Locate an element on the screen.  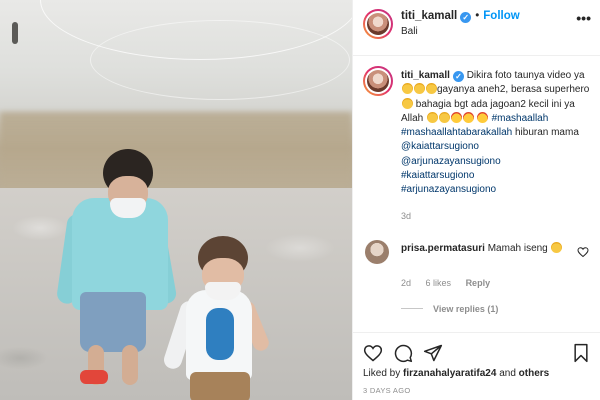
action-bar is located at coordinates (476, 351).